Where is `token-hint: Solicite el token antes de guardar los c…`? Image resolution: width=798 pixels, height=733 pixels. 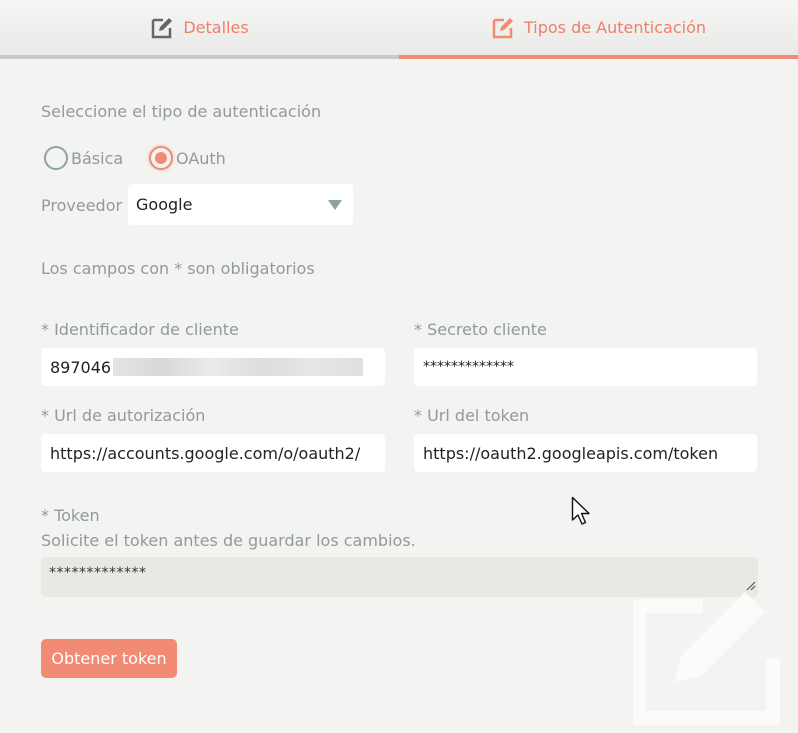 token-hint: Solicite el token antes de guardar los c… is located at coordinates (228, 540).